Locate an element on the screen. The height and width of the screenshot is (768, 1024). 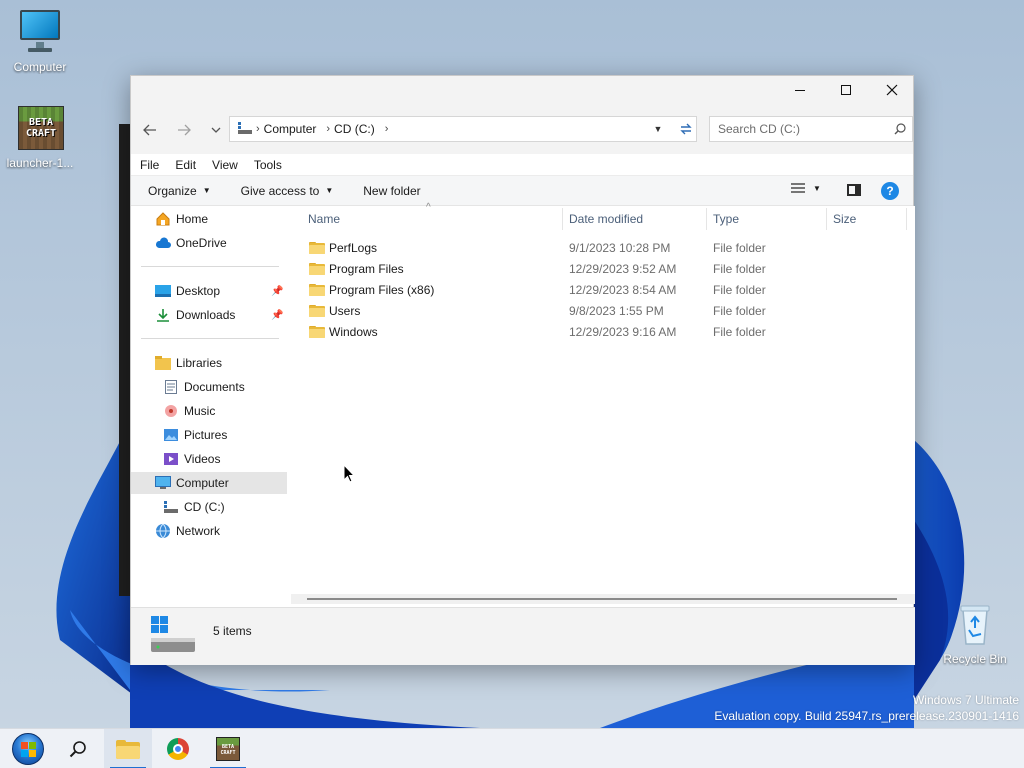
maximize-icon is located at coordinates (846, 90).